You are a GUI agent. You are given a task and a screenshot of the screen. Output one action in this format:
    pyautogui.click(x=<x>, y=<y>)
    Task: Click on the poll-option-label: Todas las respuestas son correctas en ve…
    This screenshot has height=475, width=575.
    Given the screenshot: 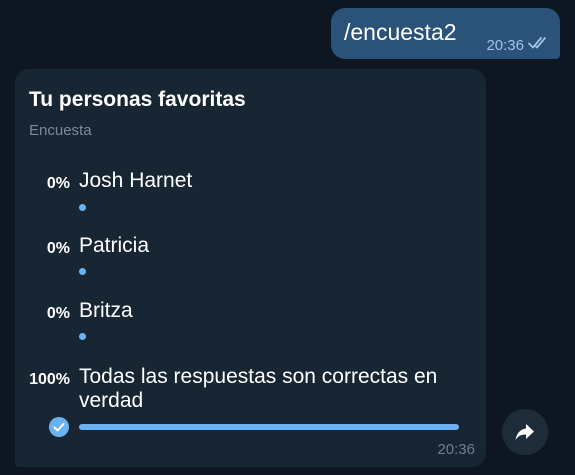 What is the action you would take?
    pyautogui.click(x=258, y=388)
    